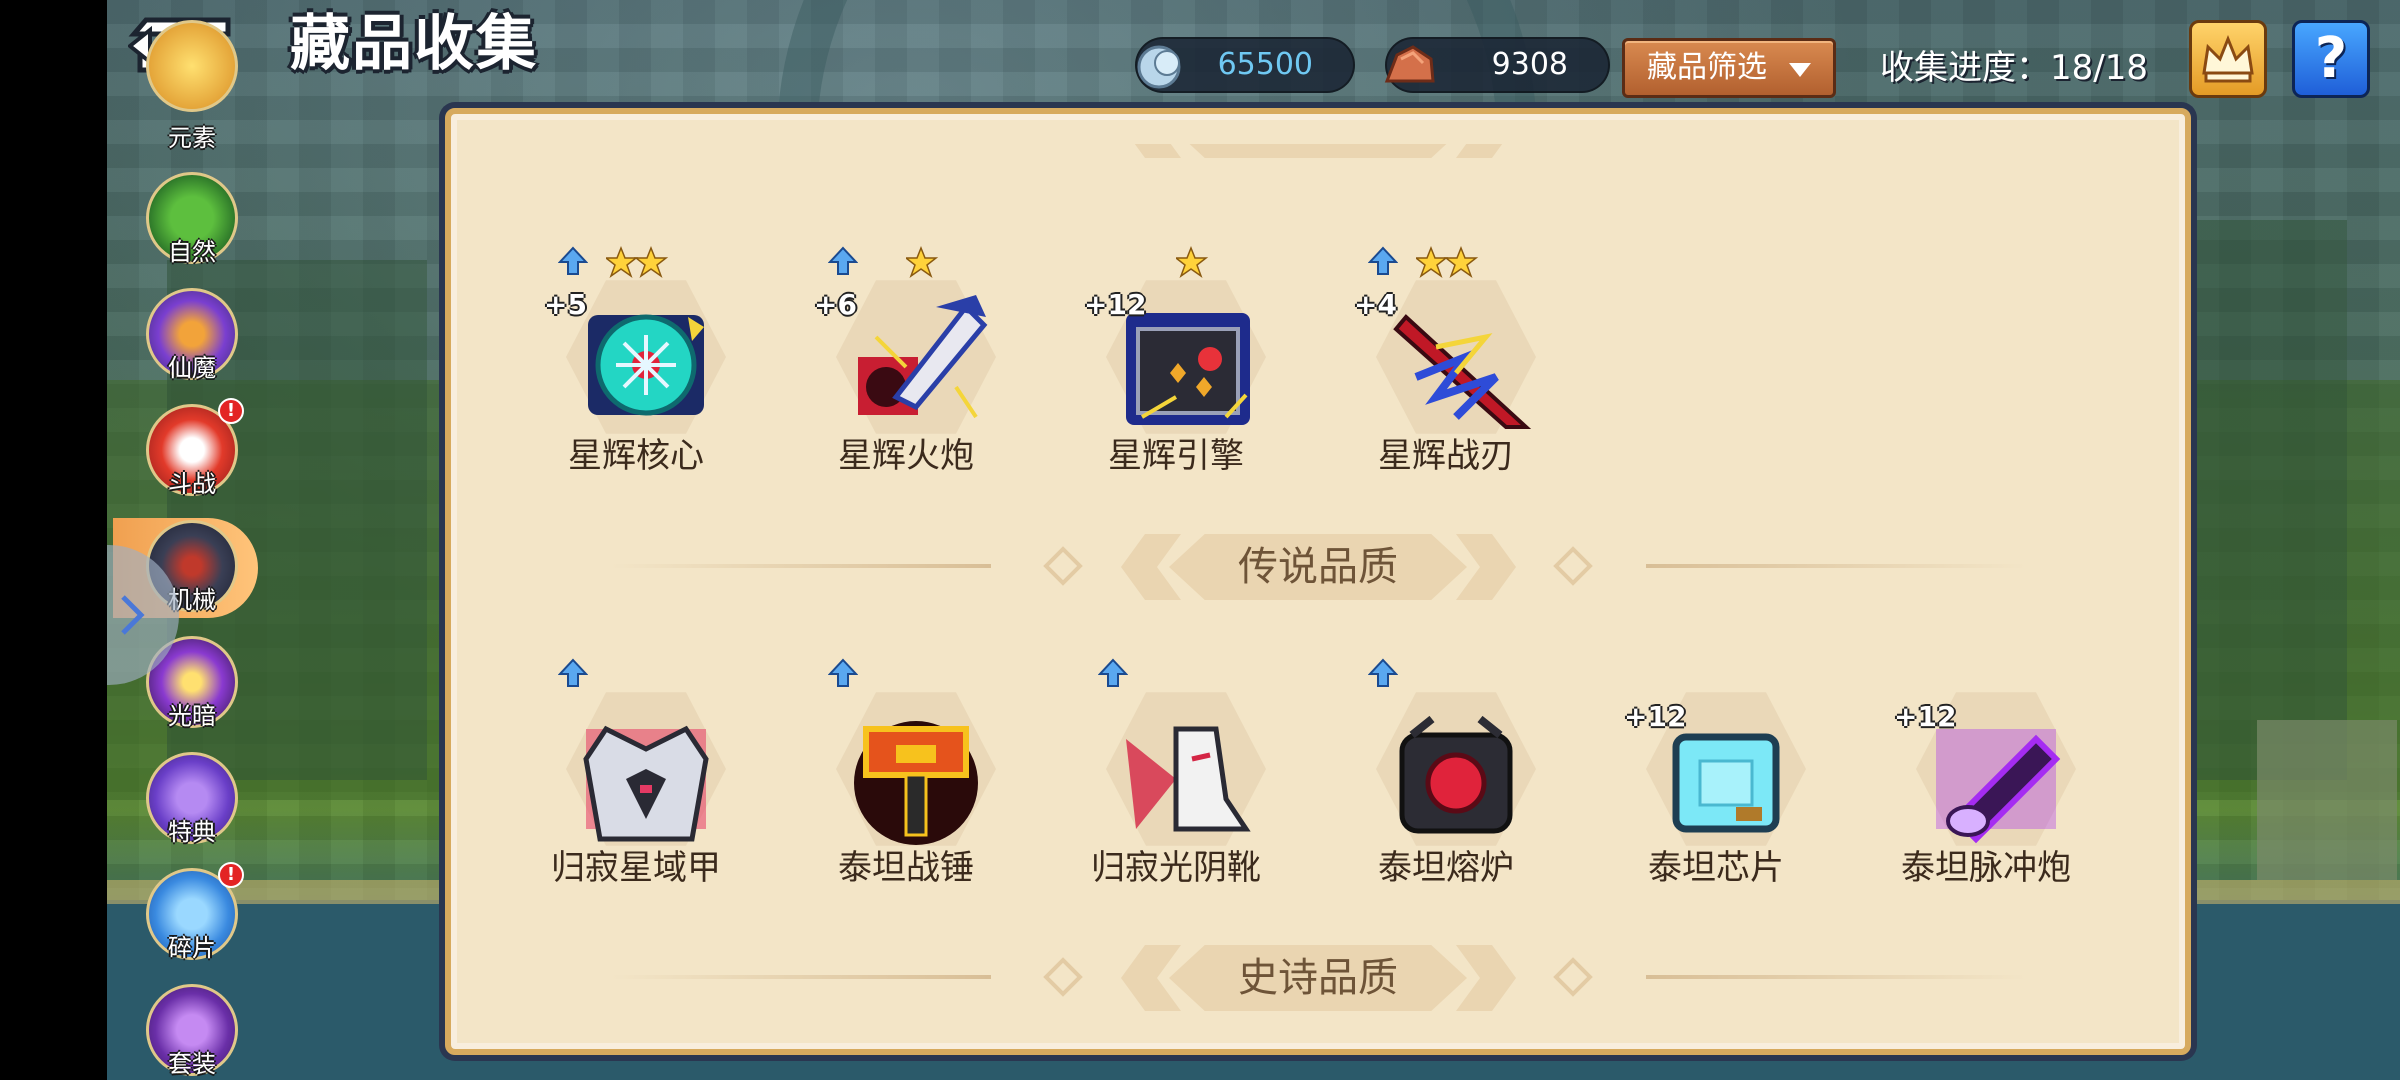 The width and height of the screenshot is (2400, 1080). What do you see at coordinates (636, 456) in the screenshot?
I see `item-name: 星辉核心` at bounding box center [636, 456].